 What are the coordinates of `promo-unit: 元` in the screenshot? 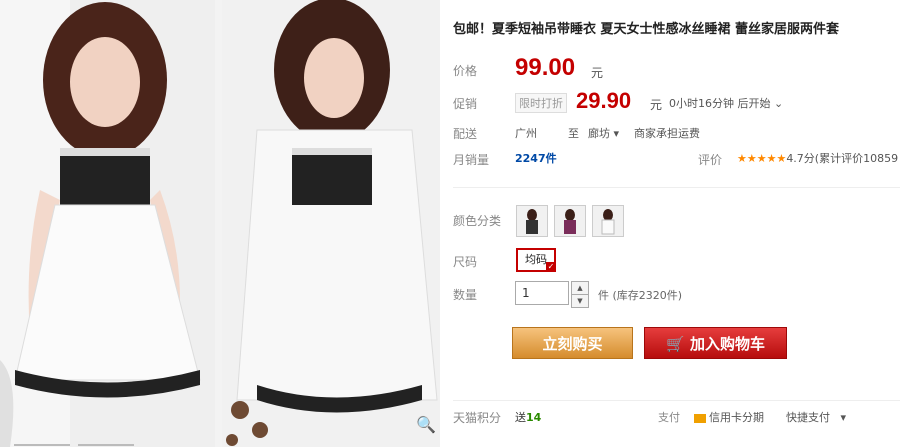 It's located at (656, 105).